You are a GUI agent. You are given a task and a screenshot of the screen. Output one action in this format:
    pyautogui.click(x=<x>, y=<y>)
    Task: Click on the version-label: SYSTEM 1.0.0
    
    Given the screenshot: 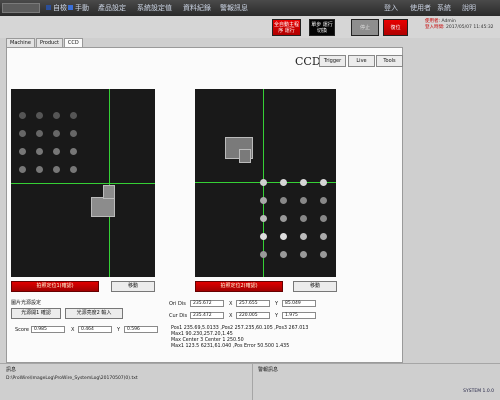 What is the action you would take?
    pyautogui.click(x=478, y=391)
    